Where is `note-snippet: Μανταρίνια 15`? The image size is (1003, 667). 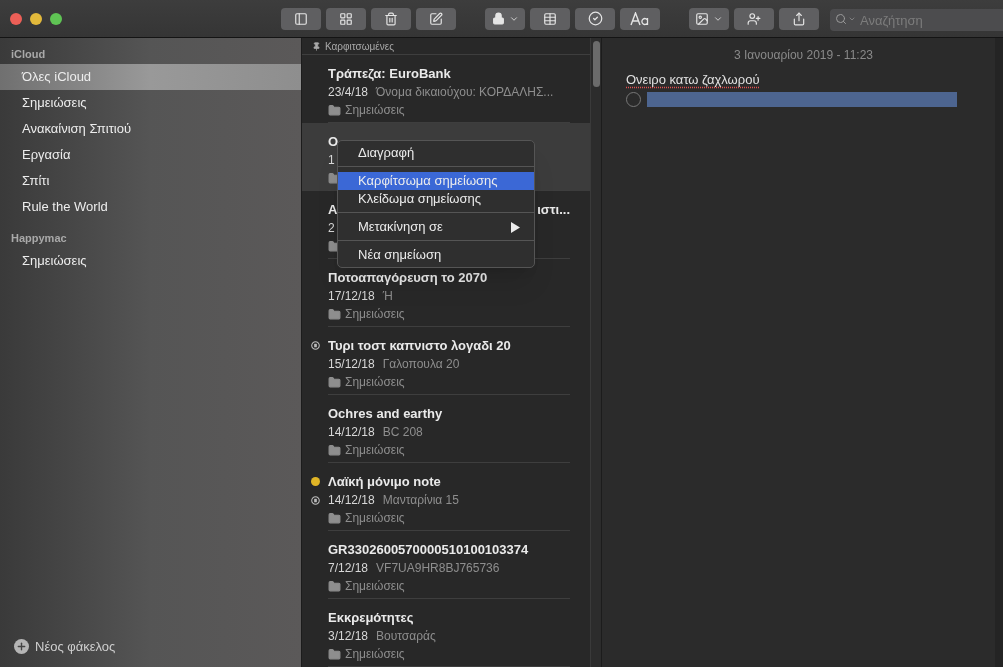
note-snippet: Μανταρίνια 15 is located at coordinates (420, 500).